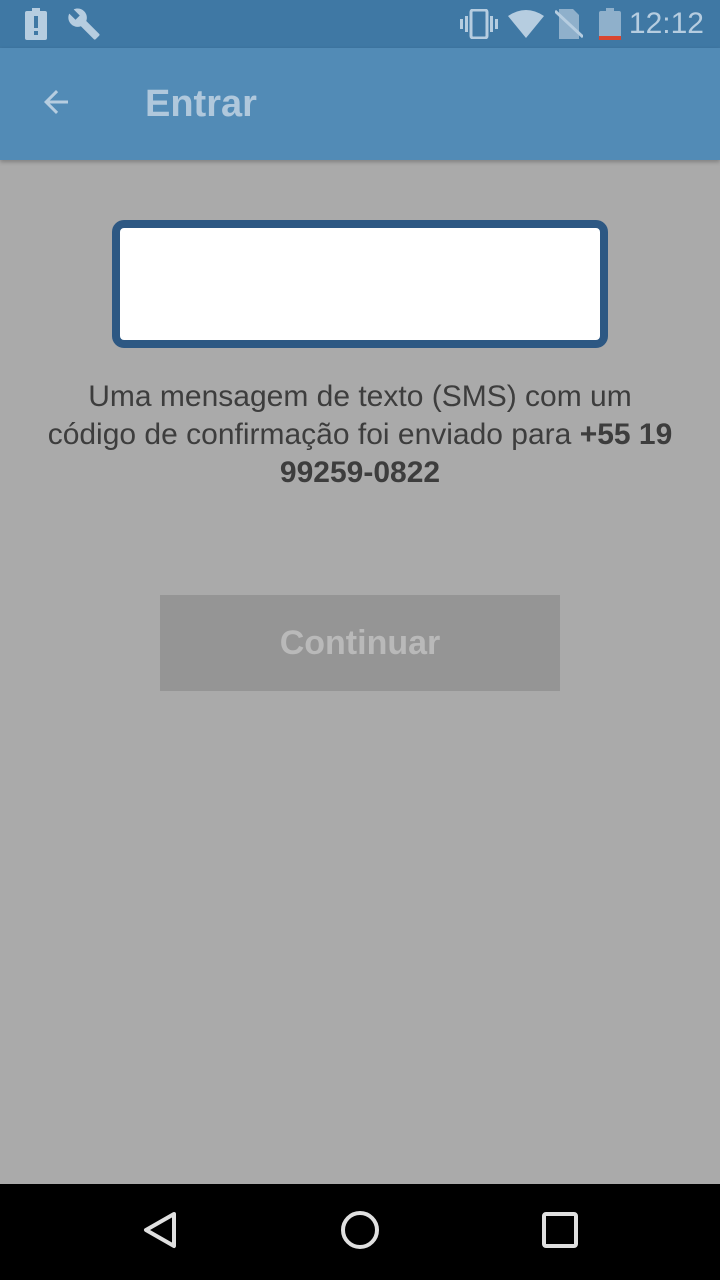 The width and height of the screenshot is (720, 1280). What do you see at coordinates (36, 24) in the screenshot?
I see `battery-alert-icon` at bounding box center [36, 24].